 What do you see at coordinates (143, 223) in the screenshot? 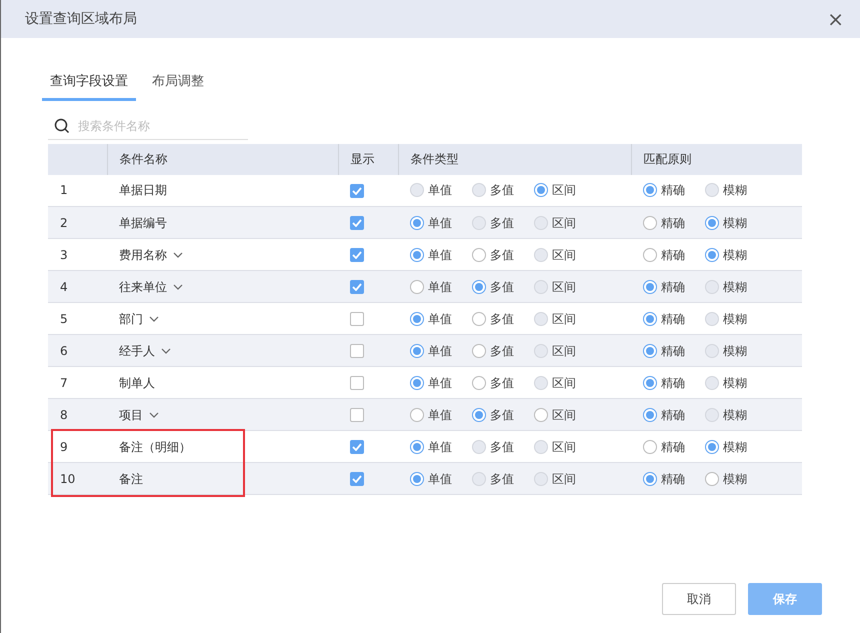
I see `condition-name: 单据编号` at bounding box center [143, 223].